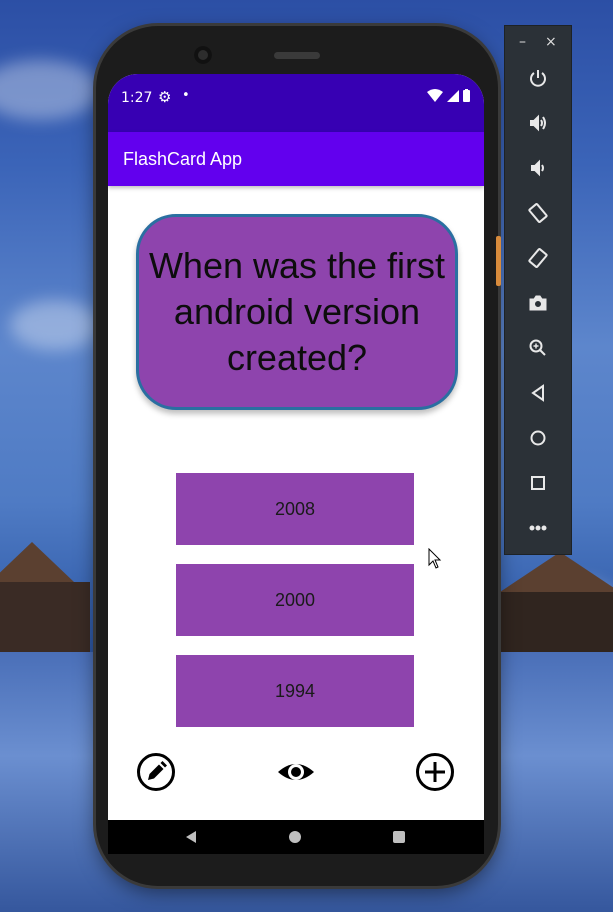 The height and width of the screenshot is (912, 613). What do you see at coordinates (435, 772) in the screenshot?
I see `add-icon` at bounding box center [435, 772].